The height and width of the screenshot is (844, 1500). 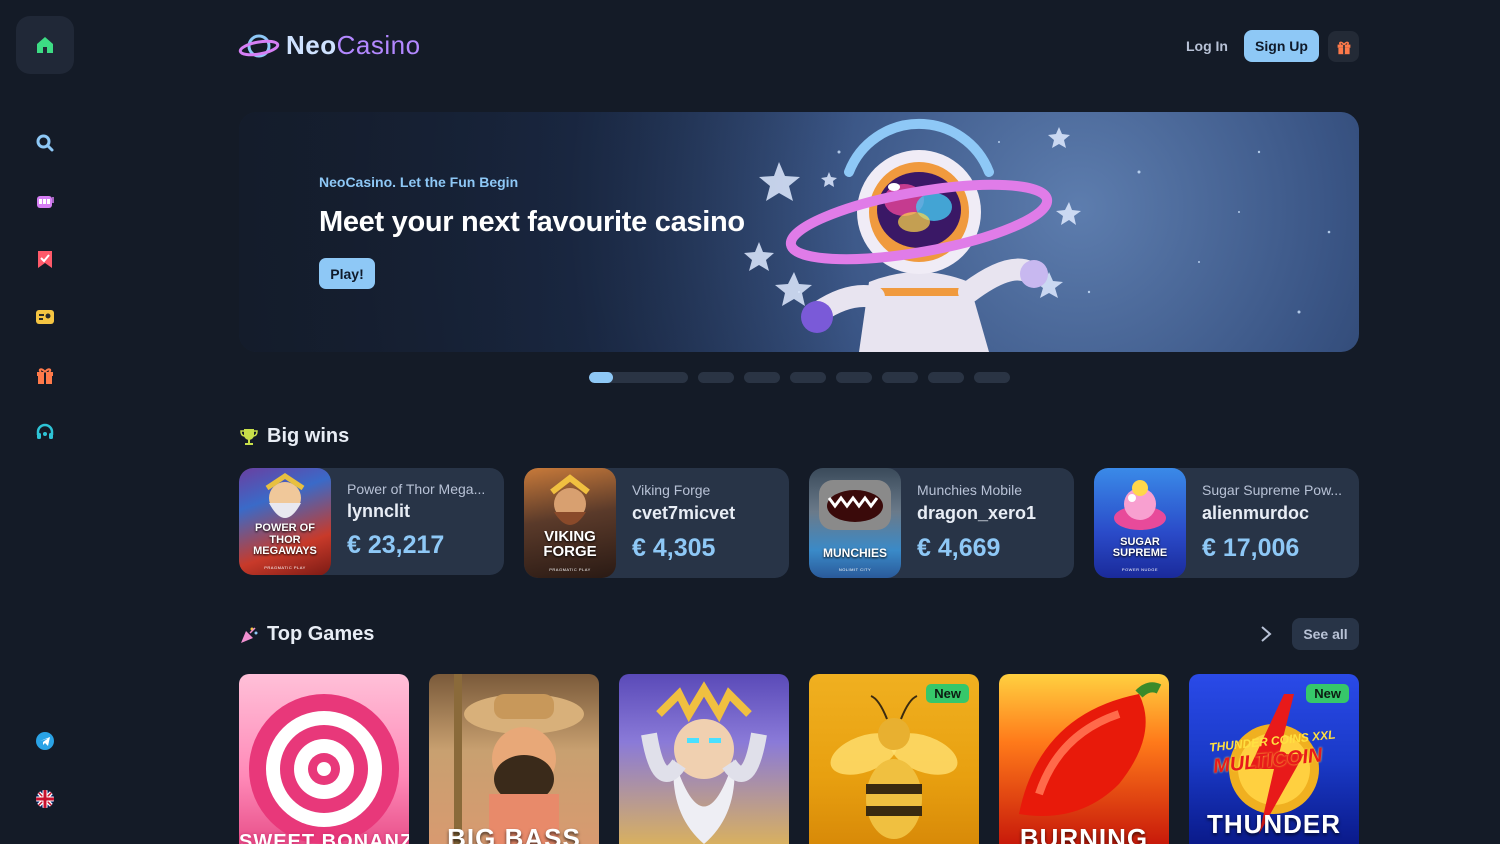 What do you see at coordinates (311, 45) in the screenshot?
I see `logo-neo-text: Neo` at bounding box center [311, 45].